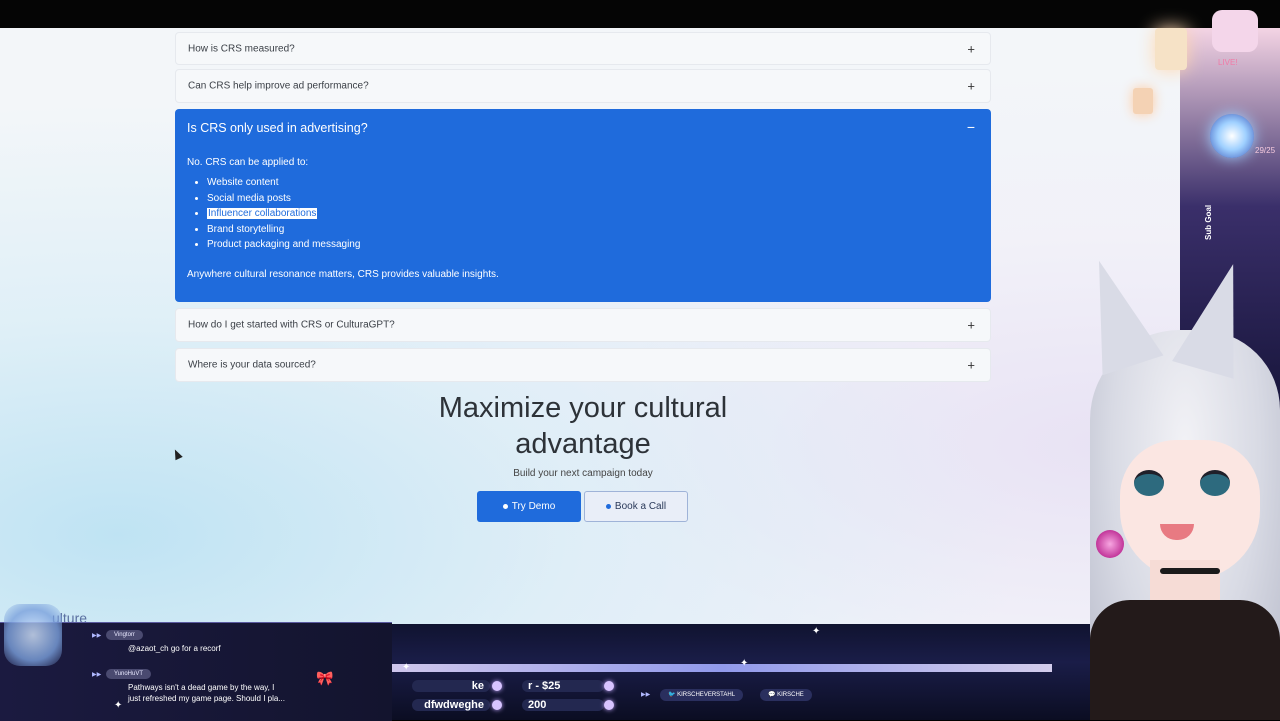  Describe the element at coordinates (563, 686) in the screenshot. I see `ticker-pill: r - $25` at that location.